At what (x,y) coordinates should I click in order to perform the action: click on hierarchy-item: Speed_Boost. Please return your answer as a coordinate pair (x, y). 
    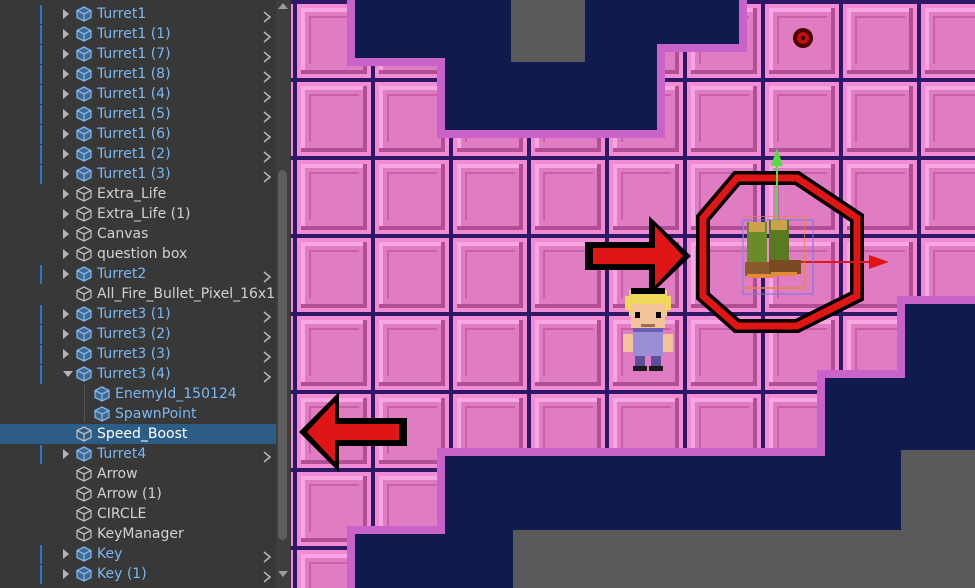
    Looking at the image, I should click on (139, 434).